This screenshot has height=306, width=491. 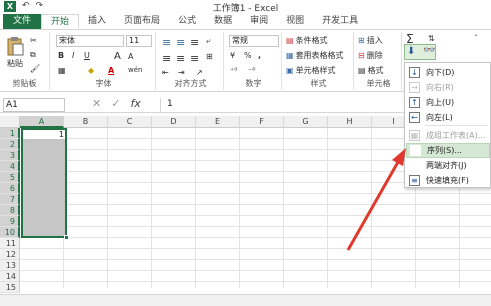 What do you see at coordinates (254, 41) in the screenshot?
I see `number-format-combo: 常规` at bounding box center [254, 41].